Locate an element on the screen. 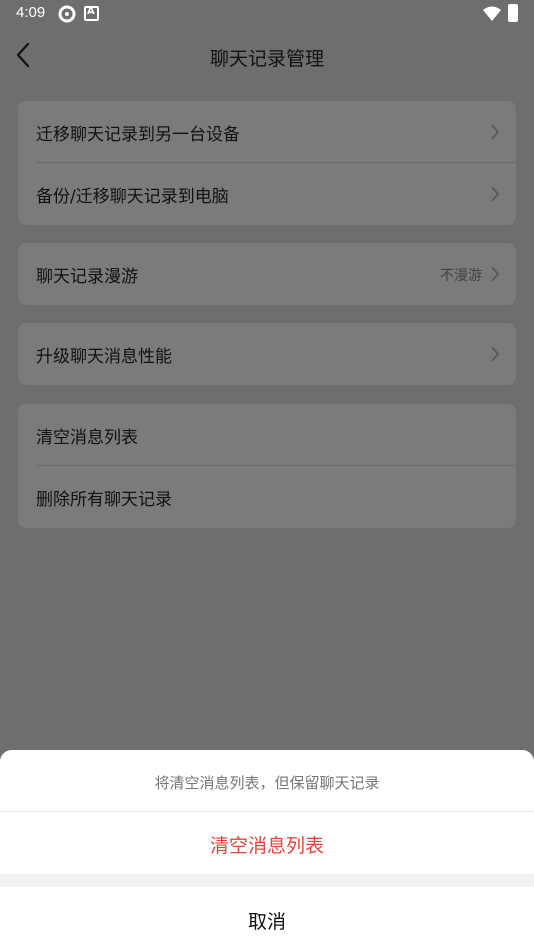  upgrade-performance-item: 升级聊天消息性能 is located at coordinates (267, 354).